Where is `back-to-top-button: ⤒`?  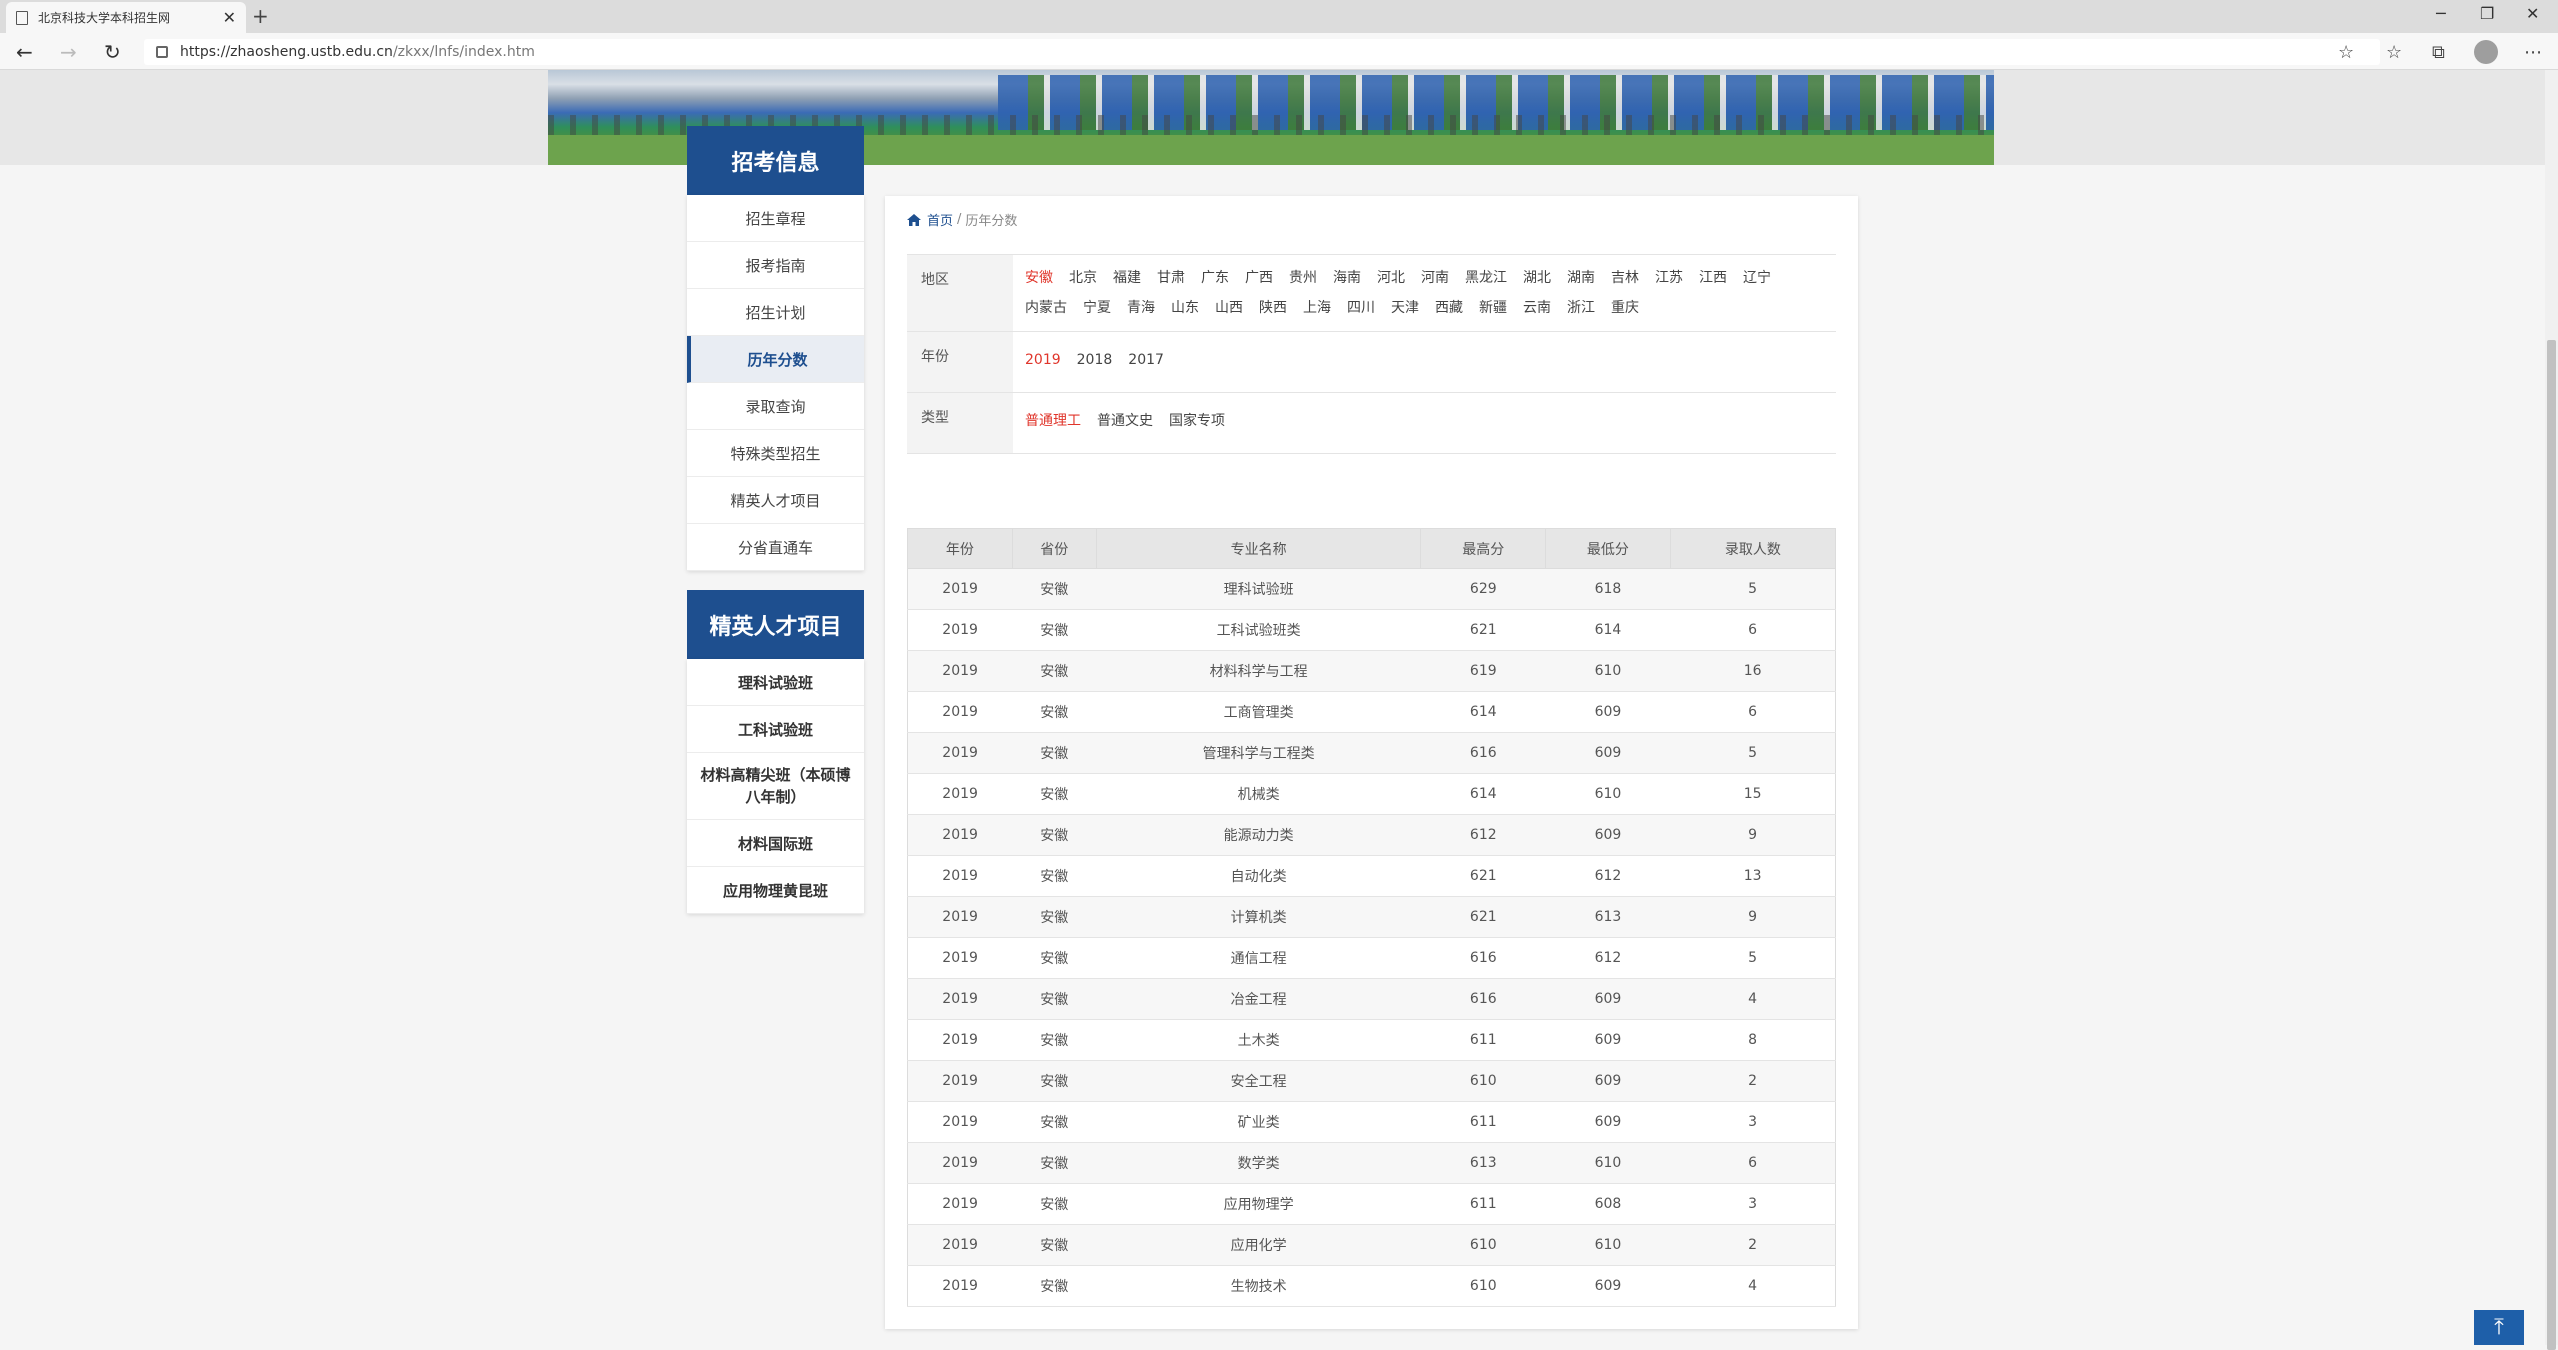 back-to-top-button: ⤒ is located at coordinates (2499, 1327).